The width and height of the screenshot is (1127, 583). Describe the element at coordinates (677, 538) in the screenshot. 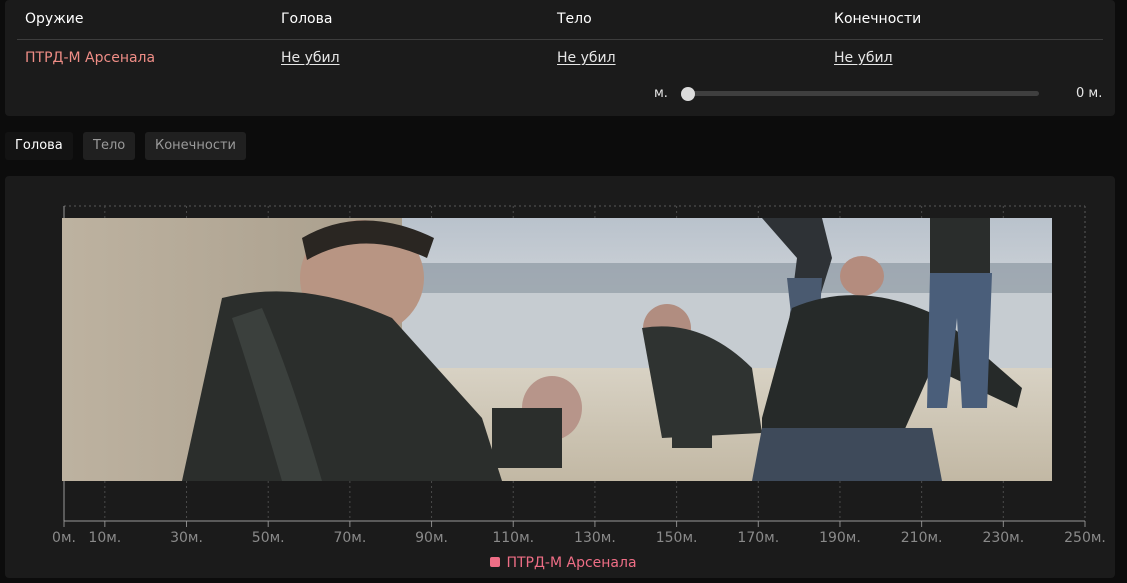

I see `x-tick-label: 150м.` at that location.